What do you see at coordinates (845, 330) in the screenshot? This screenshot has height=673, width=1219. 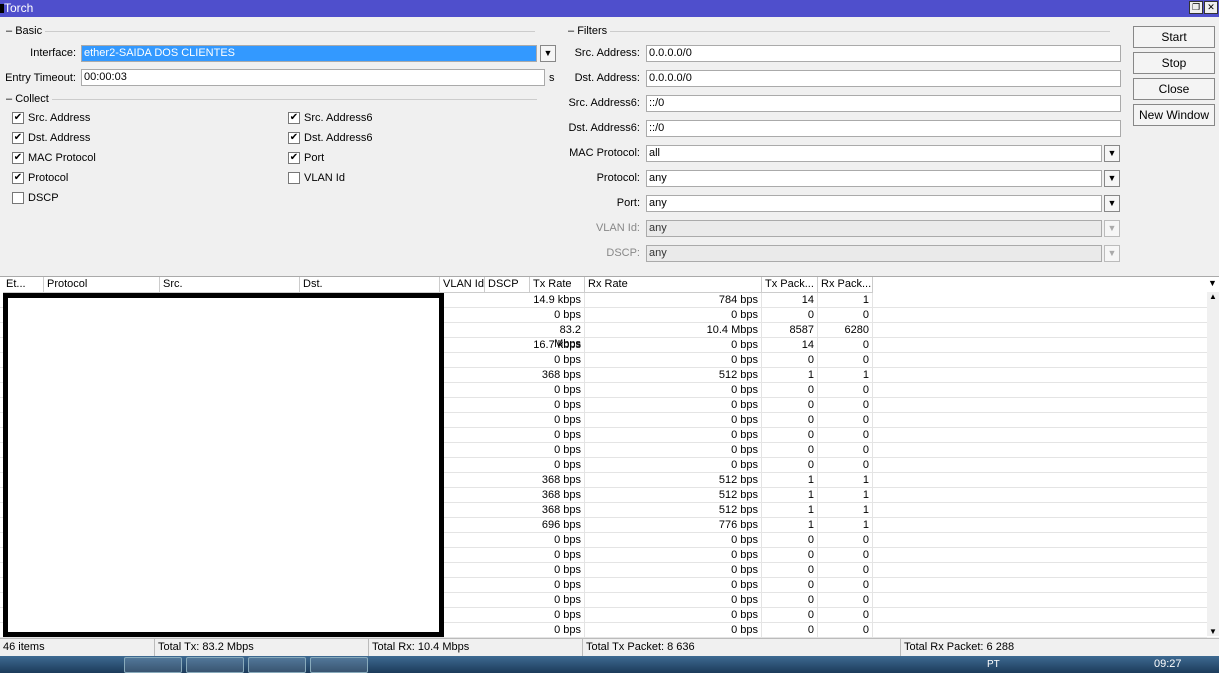 I see `table-cell: 6280` at bounding box center [845, 330].